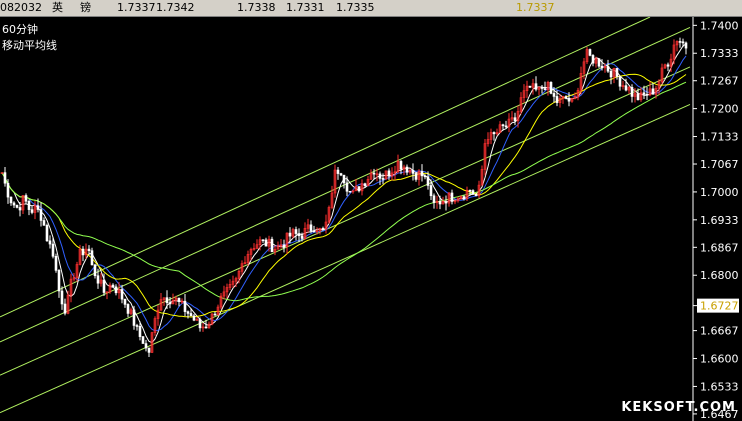  What do you see at coordinates (719, 53) in the screenshot?
I see `tick-label: 1.7333` at bounding box center [719, 53].